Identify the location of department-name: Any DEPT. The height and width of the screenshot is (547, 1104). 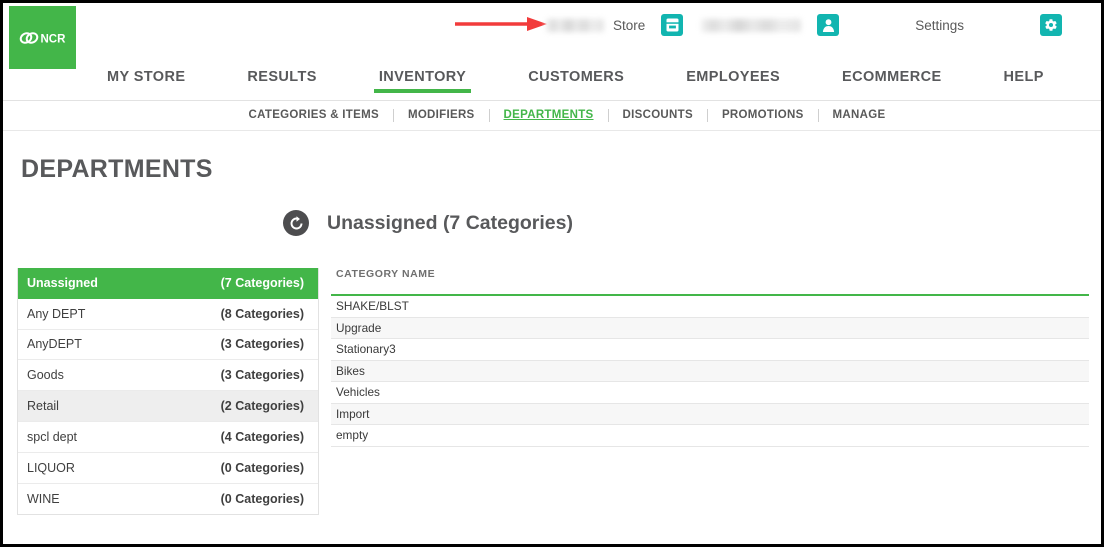
(56, 313).